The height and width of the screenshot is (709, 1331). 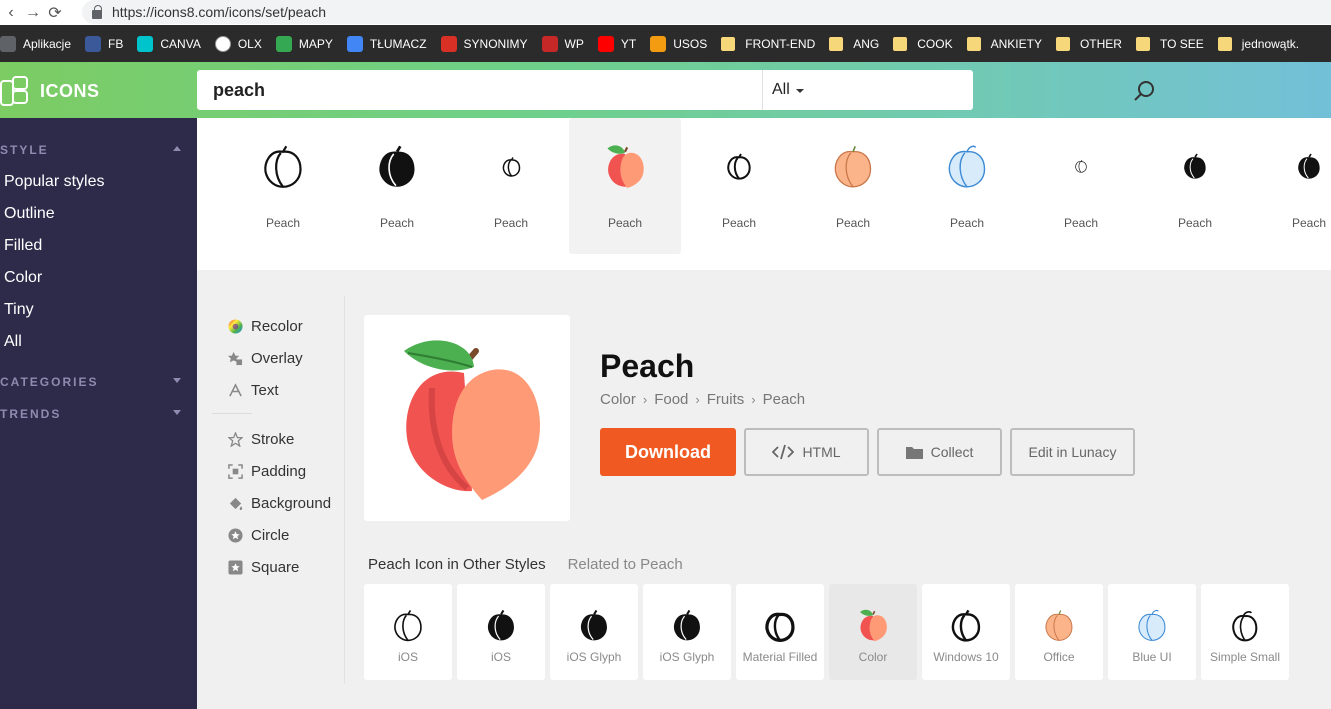 I want to click on tool-recolor: Recolor, so click(x=265, y=326).